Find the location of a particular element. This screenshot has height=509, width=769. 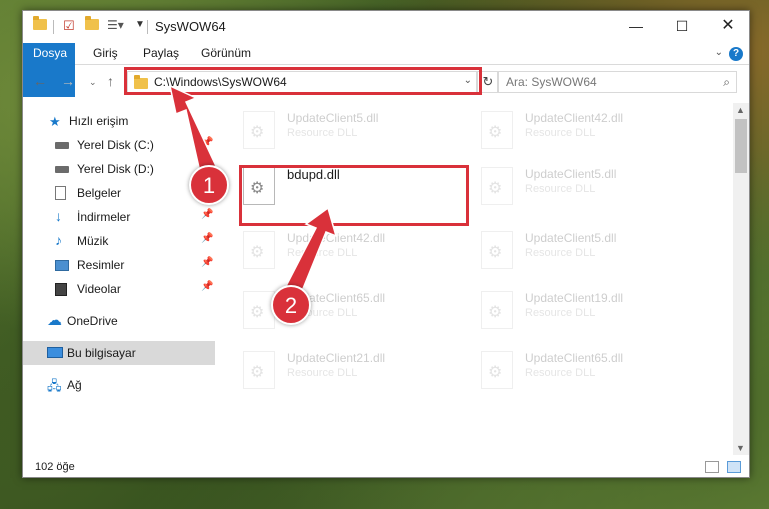

sidebar-item-this-pc: Bu bilgisayar is located at coordinates (119, 353).